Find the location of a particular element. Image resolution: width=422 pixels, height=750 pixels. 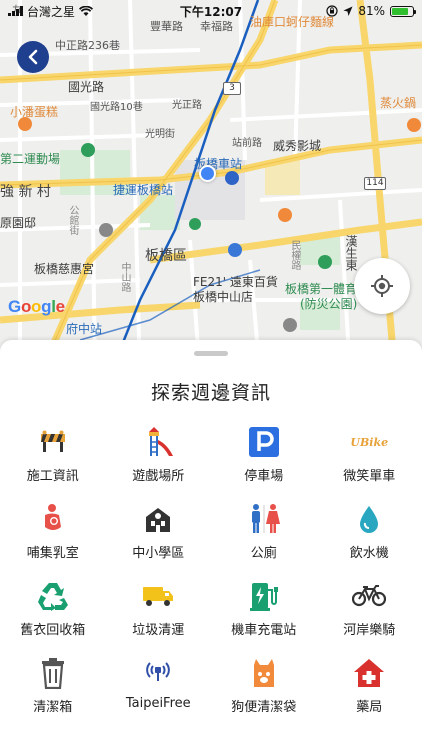

ubike-logo-text: UBike is located at coordinates (369, 442).